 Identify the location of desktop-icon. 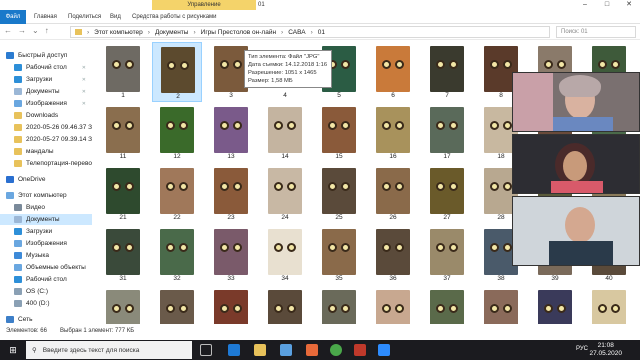
(18, 67).